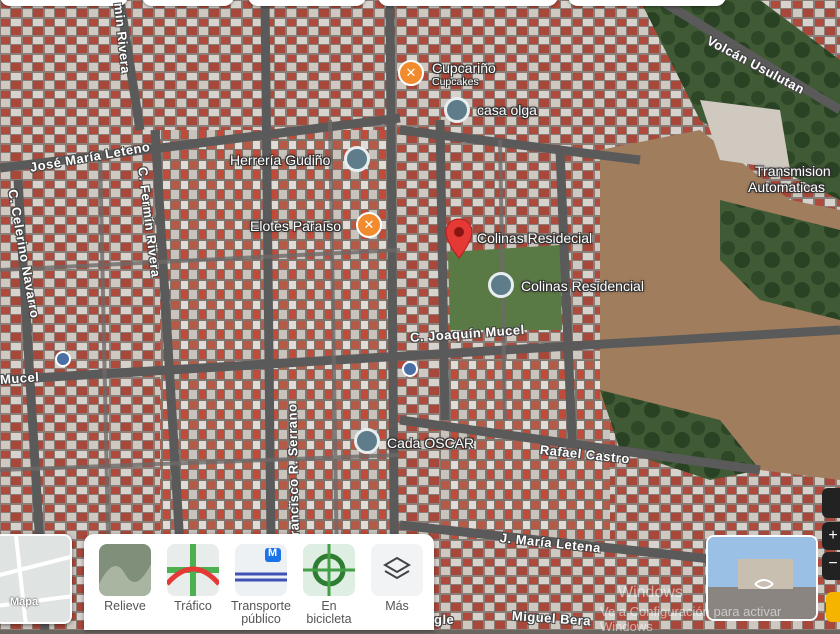  I want to click on map-type-toggle: Mapa, so click(36, 579).